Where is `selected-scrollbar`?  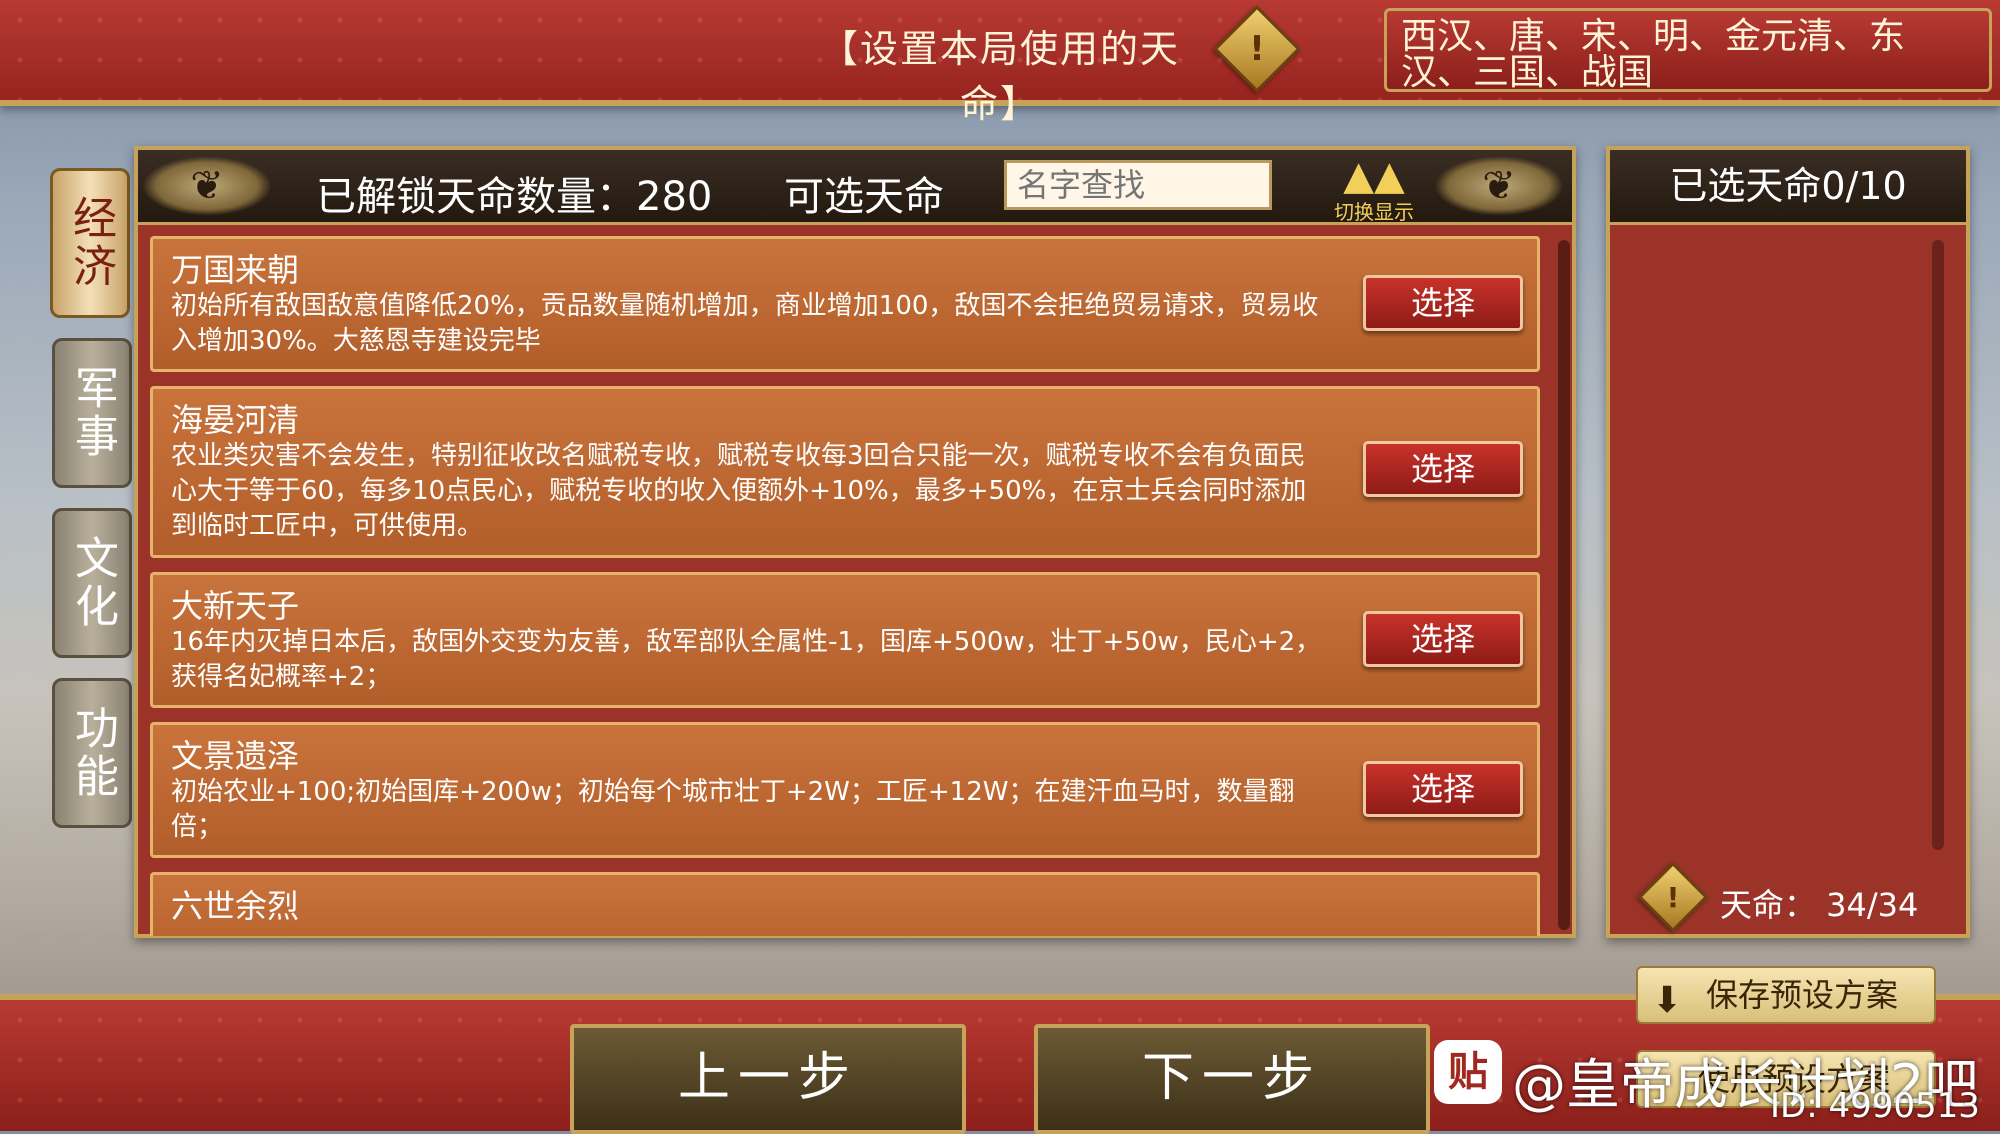
selected-scrollbar is located at coordinates (1938, 545).